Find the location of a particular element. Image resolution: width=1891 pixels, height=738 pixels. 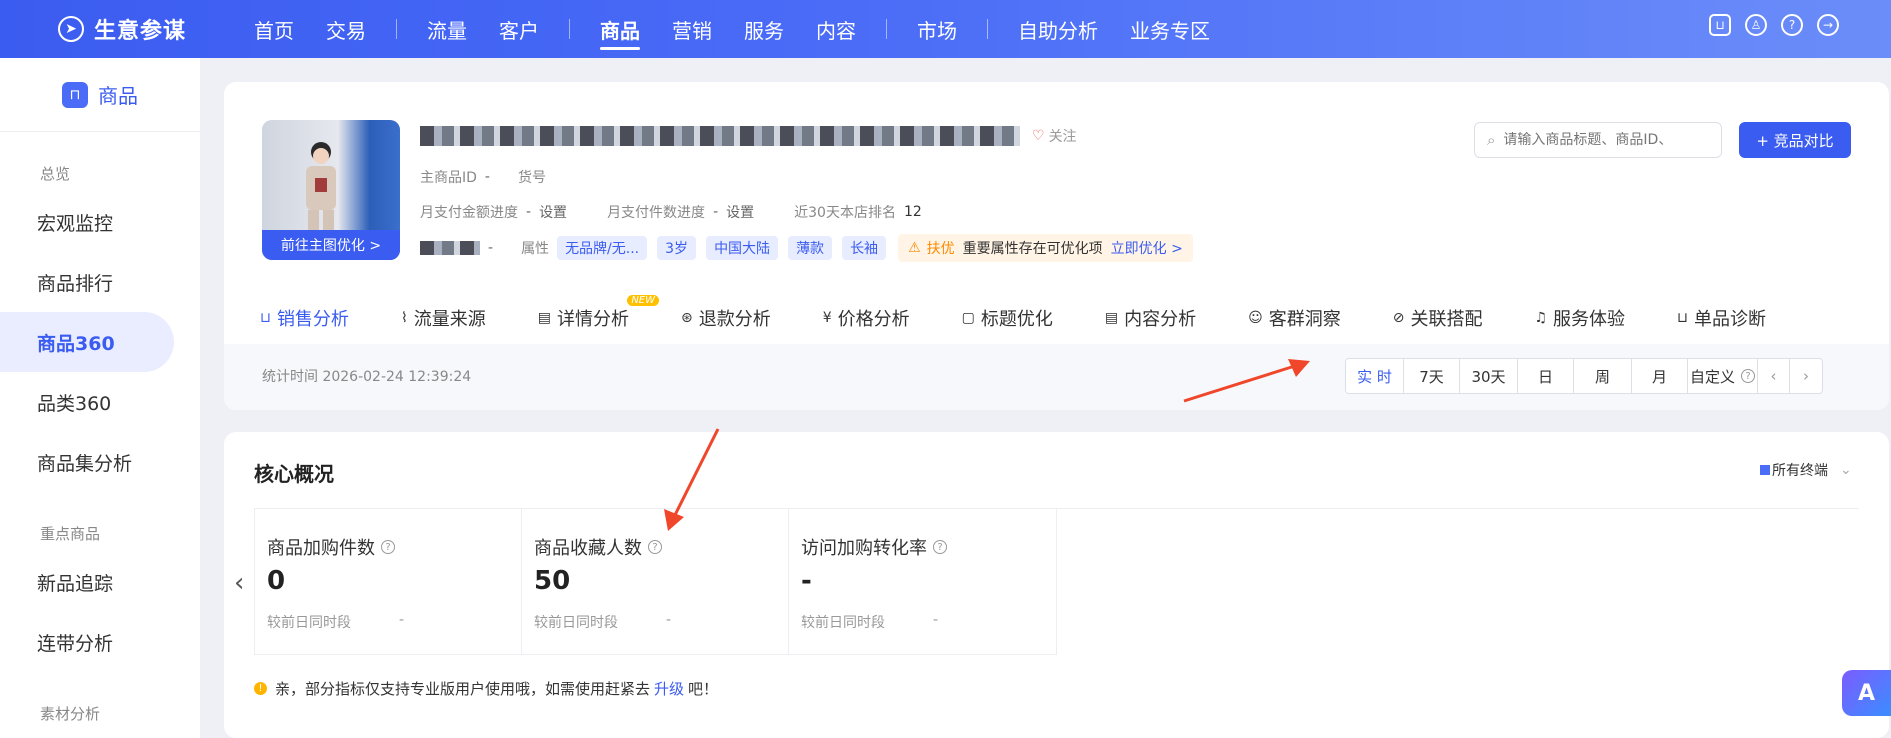

nav-item-business-zone: 业务专区 is located at coordinates (1170, 29).